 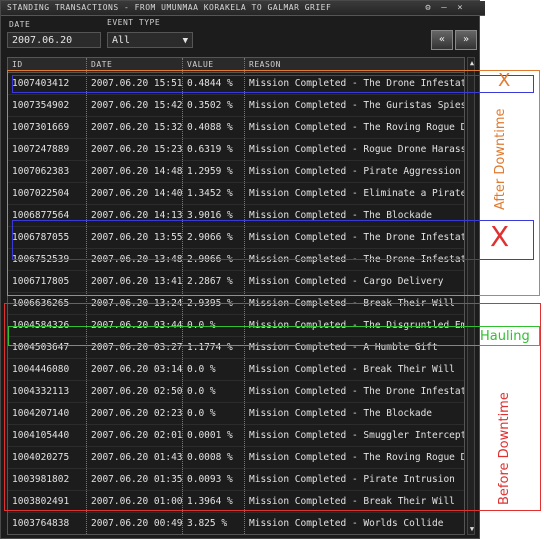 What do you see at coordinates (134, 65) in the screenshot?
I see `column-header-date: DATE` at bounding box center [134, 65].